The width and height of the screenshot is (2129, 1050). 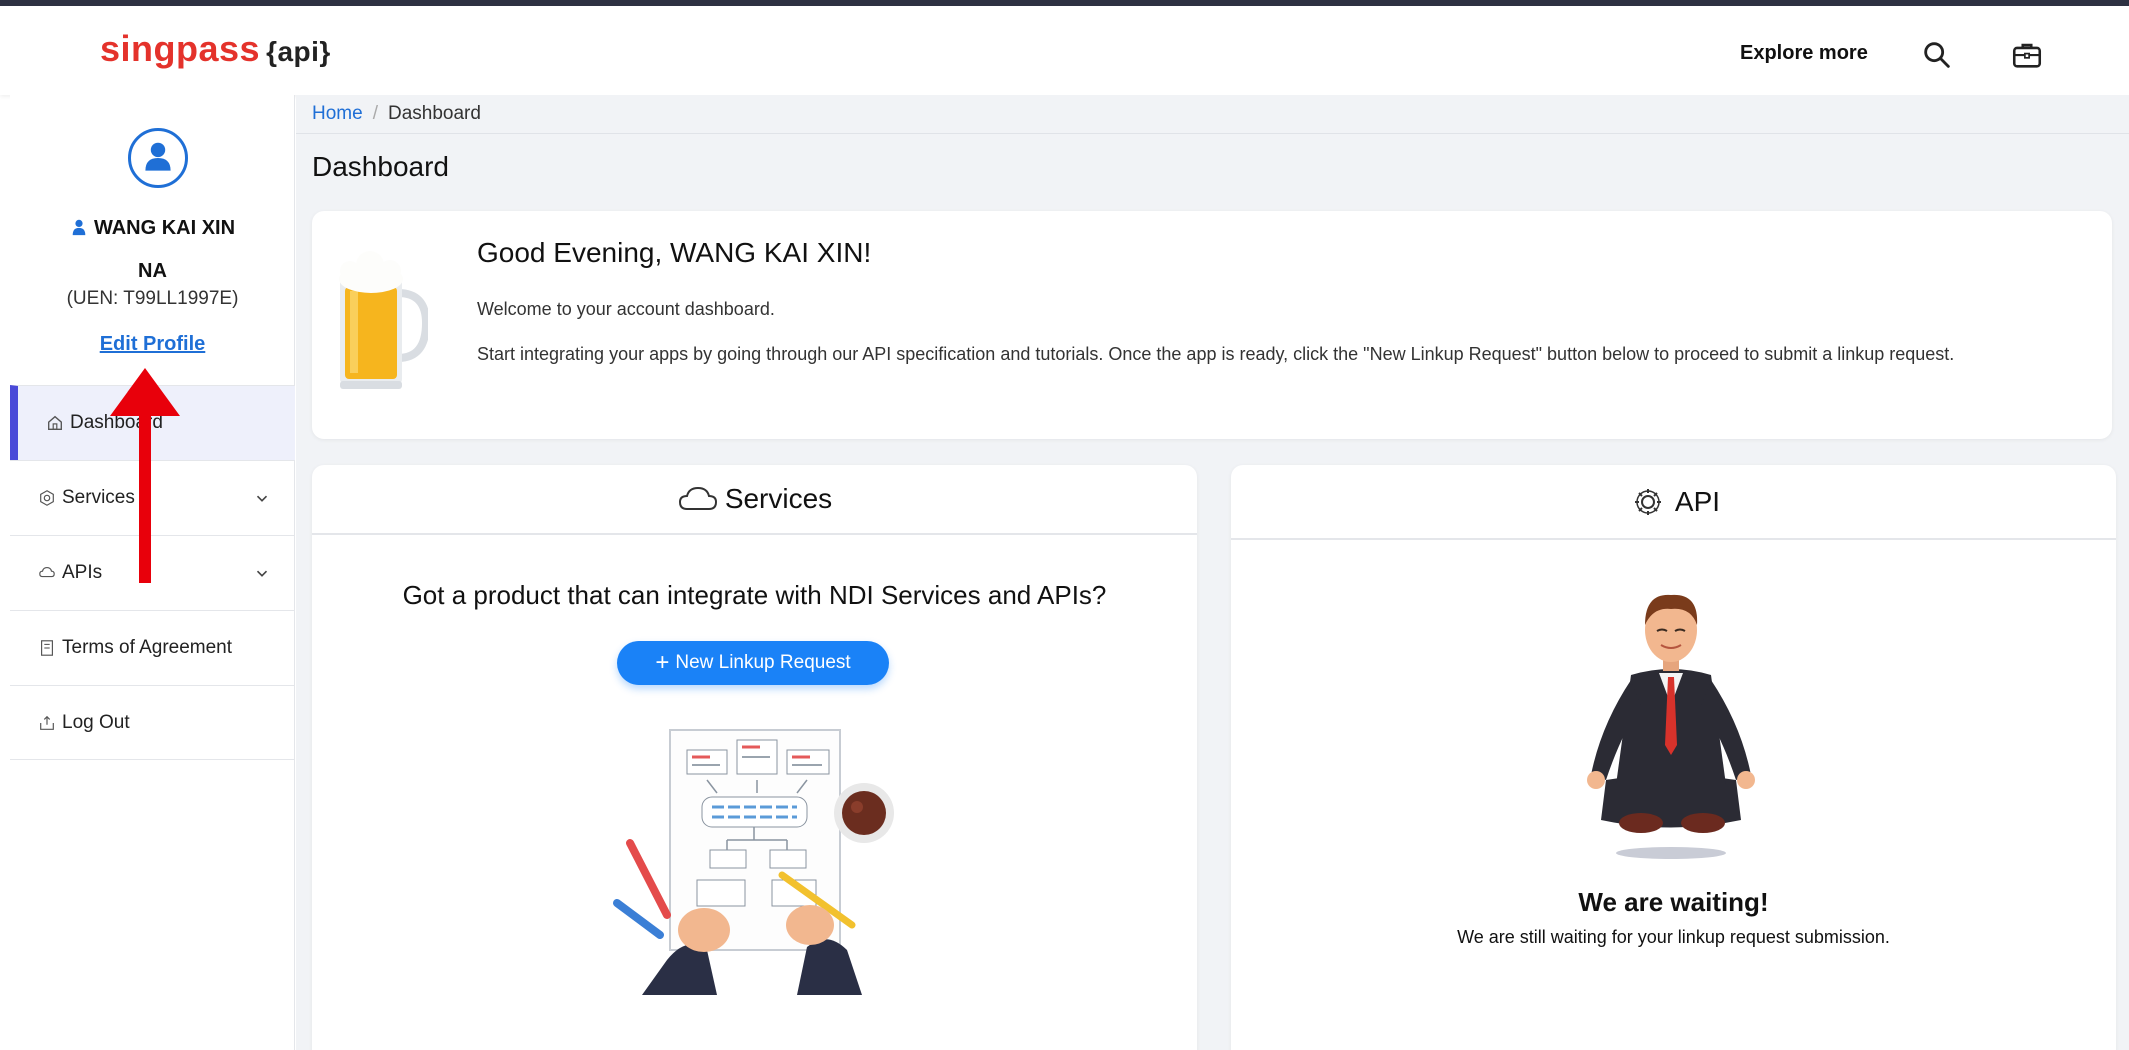 I want to click on search-icon, so click(x=1937, y=55).